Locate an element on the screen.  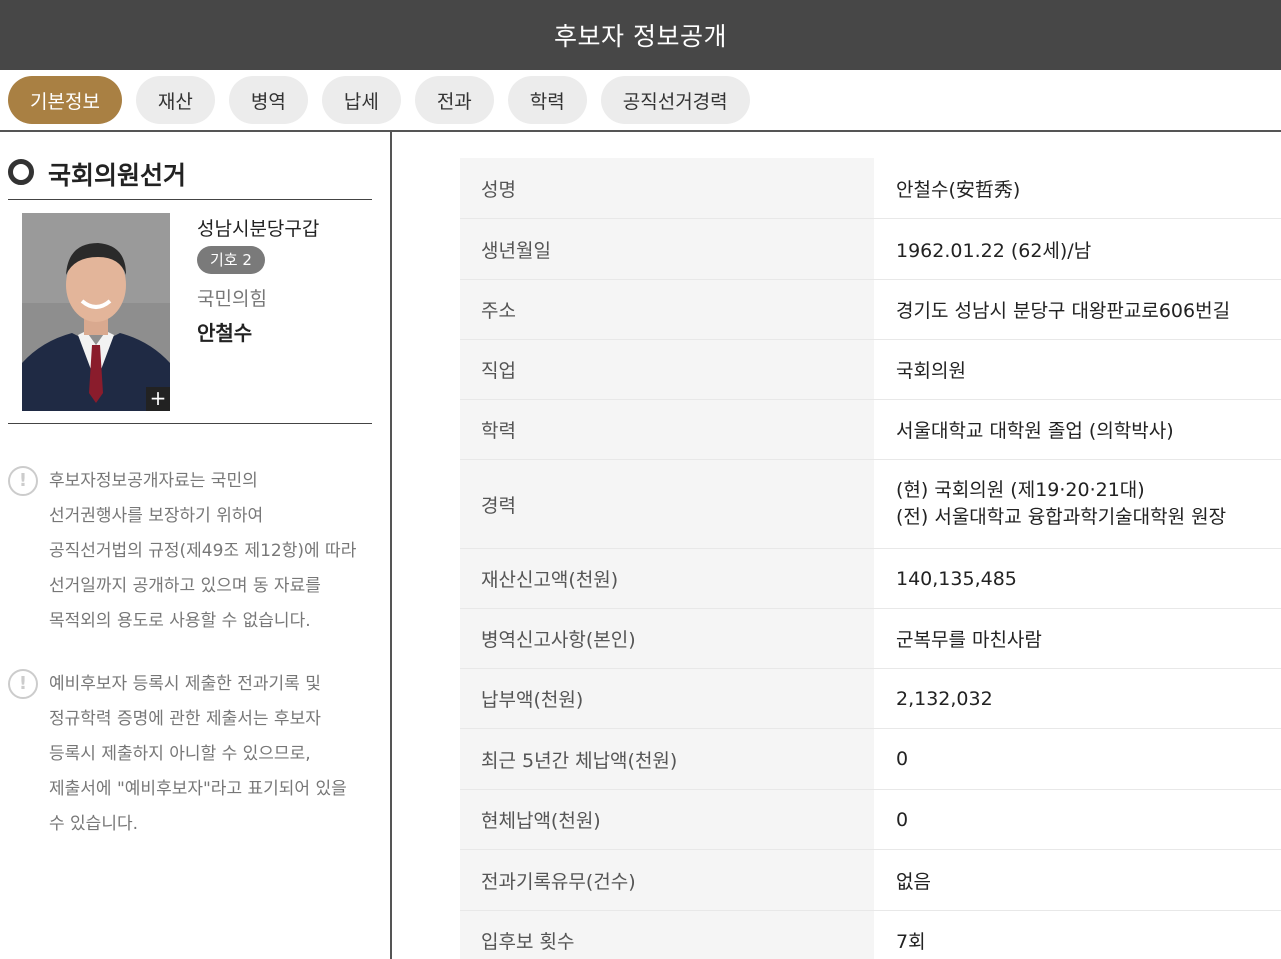
row-label: 입후보 횟수 is located at coordinates (667, 935).